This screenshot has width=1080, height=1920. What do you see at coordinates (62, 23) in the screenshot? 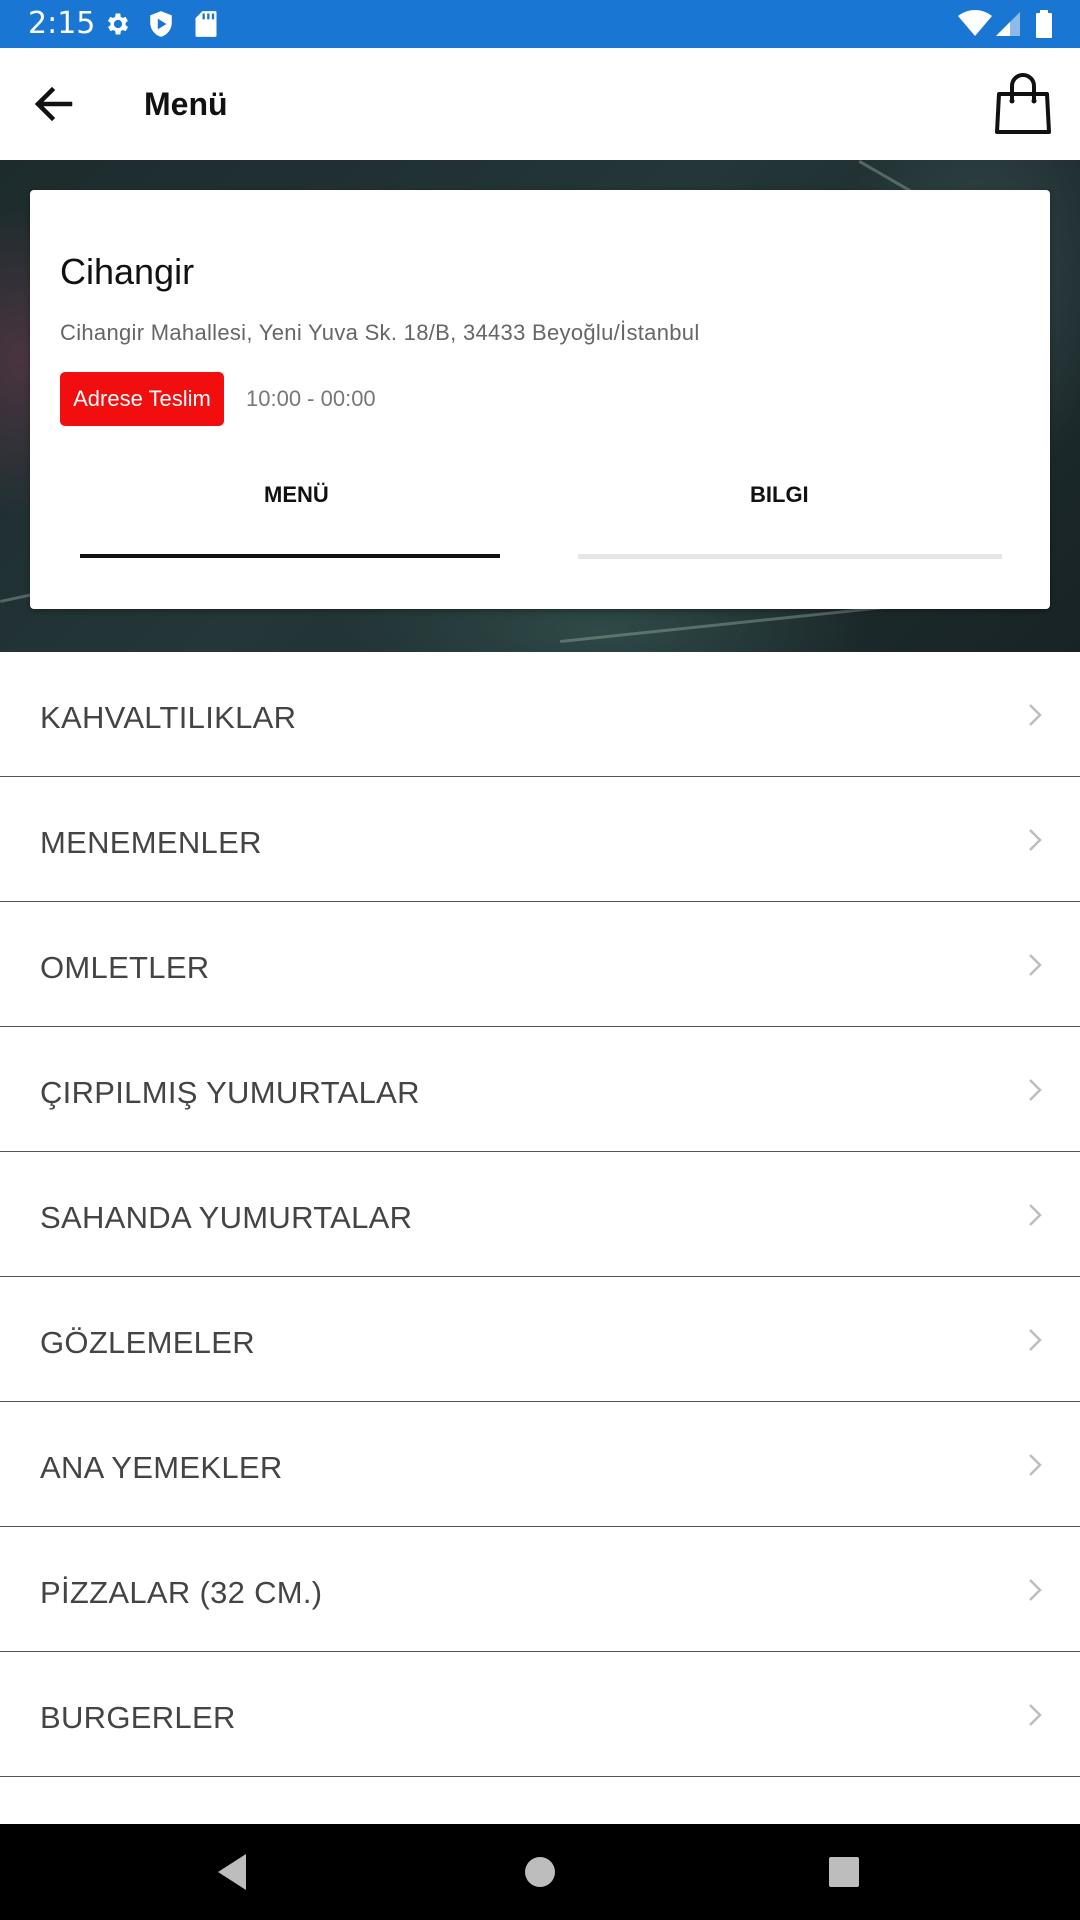
I see `status-time: 2:15` at bounding box center [62, 23].